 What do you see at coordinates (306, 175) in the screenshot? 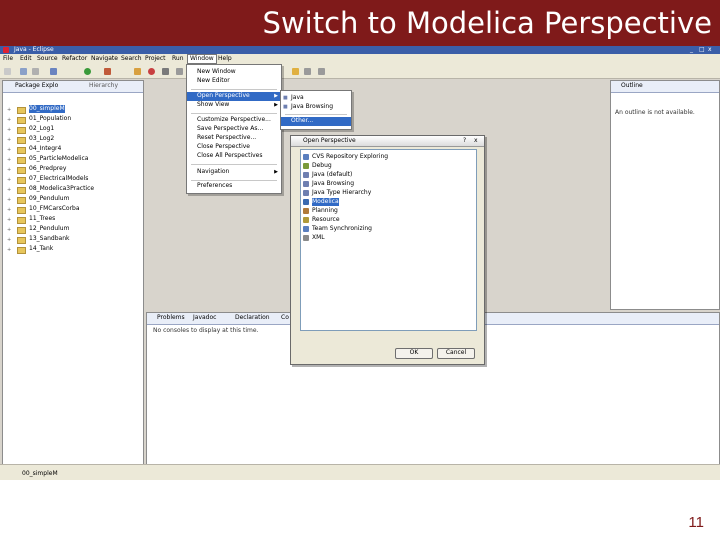
I see `java-icon` at bounding box center [306, 175].